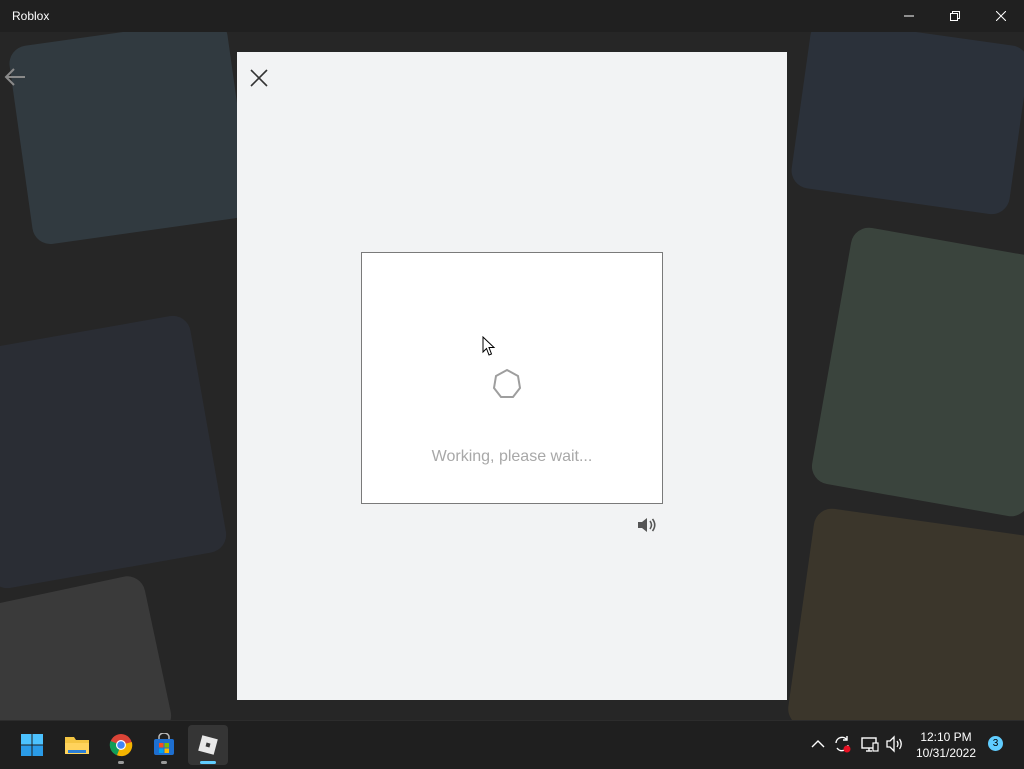 This screenshot has height=769, width=1024. I want to click on clock-button: 12:10 PM 10/31/2022, so click(946, 745).